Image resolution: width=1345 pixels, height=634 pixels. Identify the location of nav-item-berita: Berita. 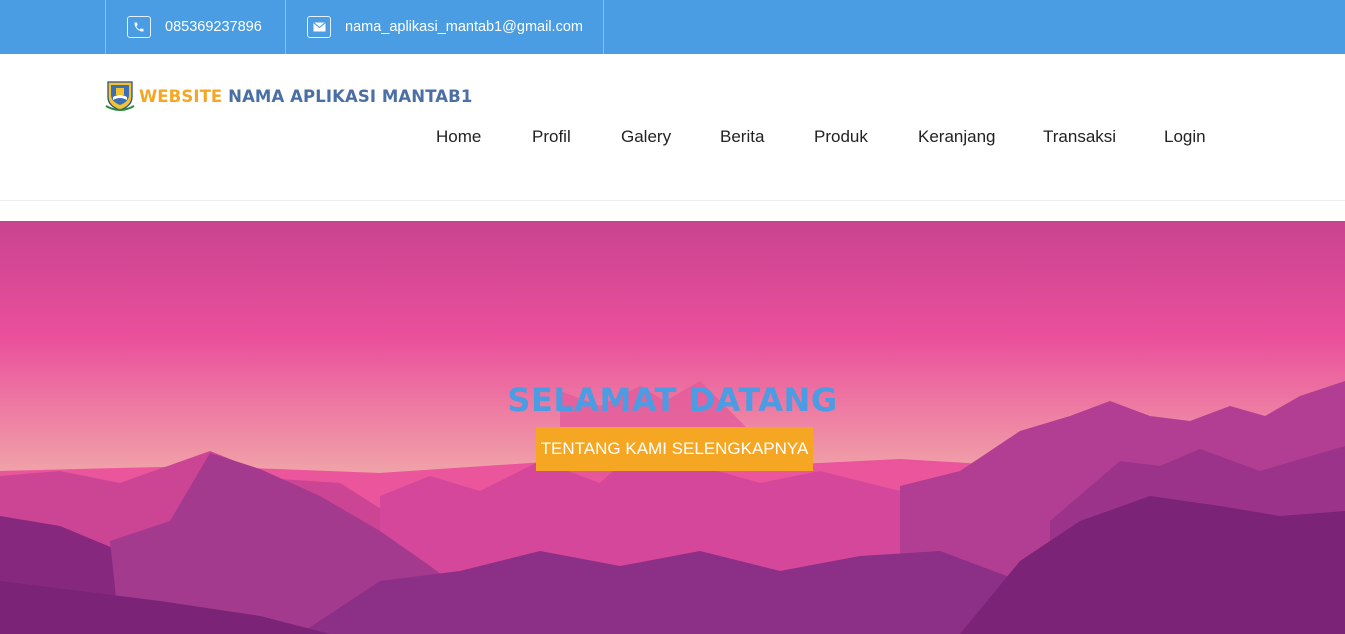
(742, 137).